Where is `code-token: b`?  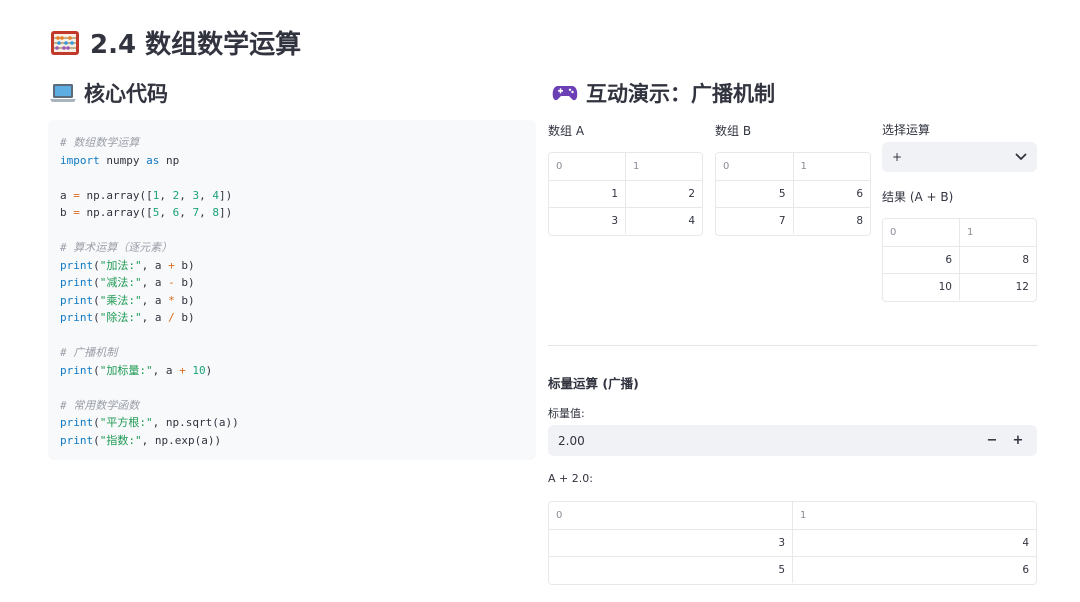
code-token: b is located at coordinates (67, 212).